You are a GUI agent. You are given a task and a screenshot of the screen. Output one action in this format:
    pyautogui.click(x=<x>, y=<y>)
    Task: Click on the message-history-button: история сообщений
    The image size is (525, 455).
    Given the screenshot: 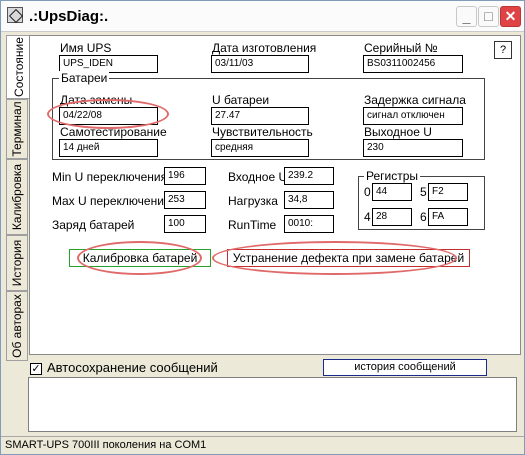 What is the action you would take?
    pyautogui.click(x=405, y=367)
    